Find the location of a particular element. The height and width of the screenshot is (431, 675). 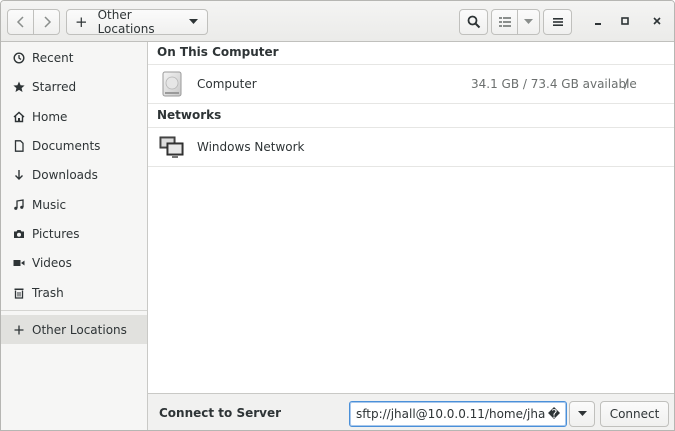

chevron-left-icon is located at coordinates (21, 22).